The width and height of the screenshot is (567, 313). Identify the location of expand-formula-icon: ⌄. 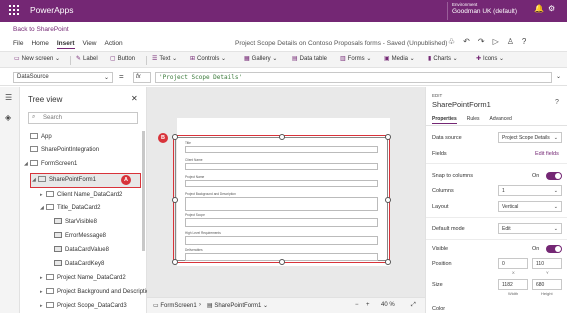
(558, 76).